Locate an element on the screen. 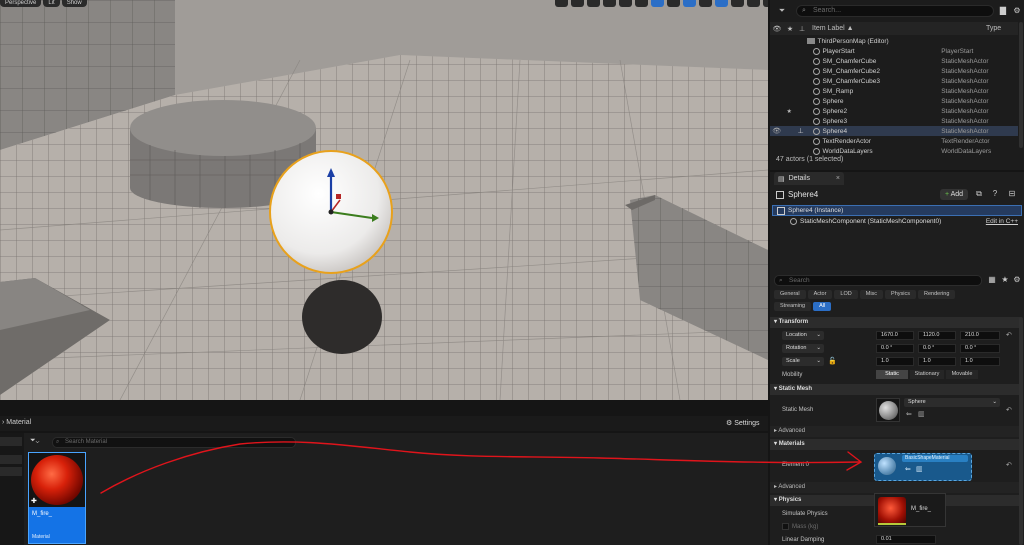 The height and width of the screenshot is (545, 1024). outliner-row: SM_ChamferCube2 StaticMeshActor is located at coordinates (894, 71).